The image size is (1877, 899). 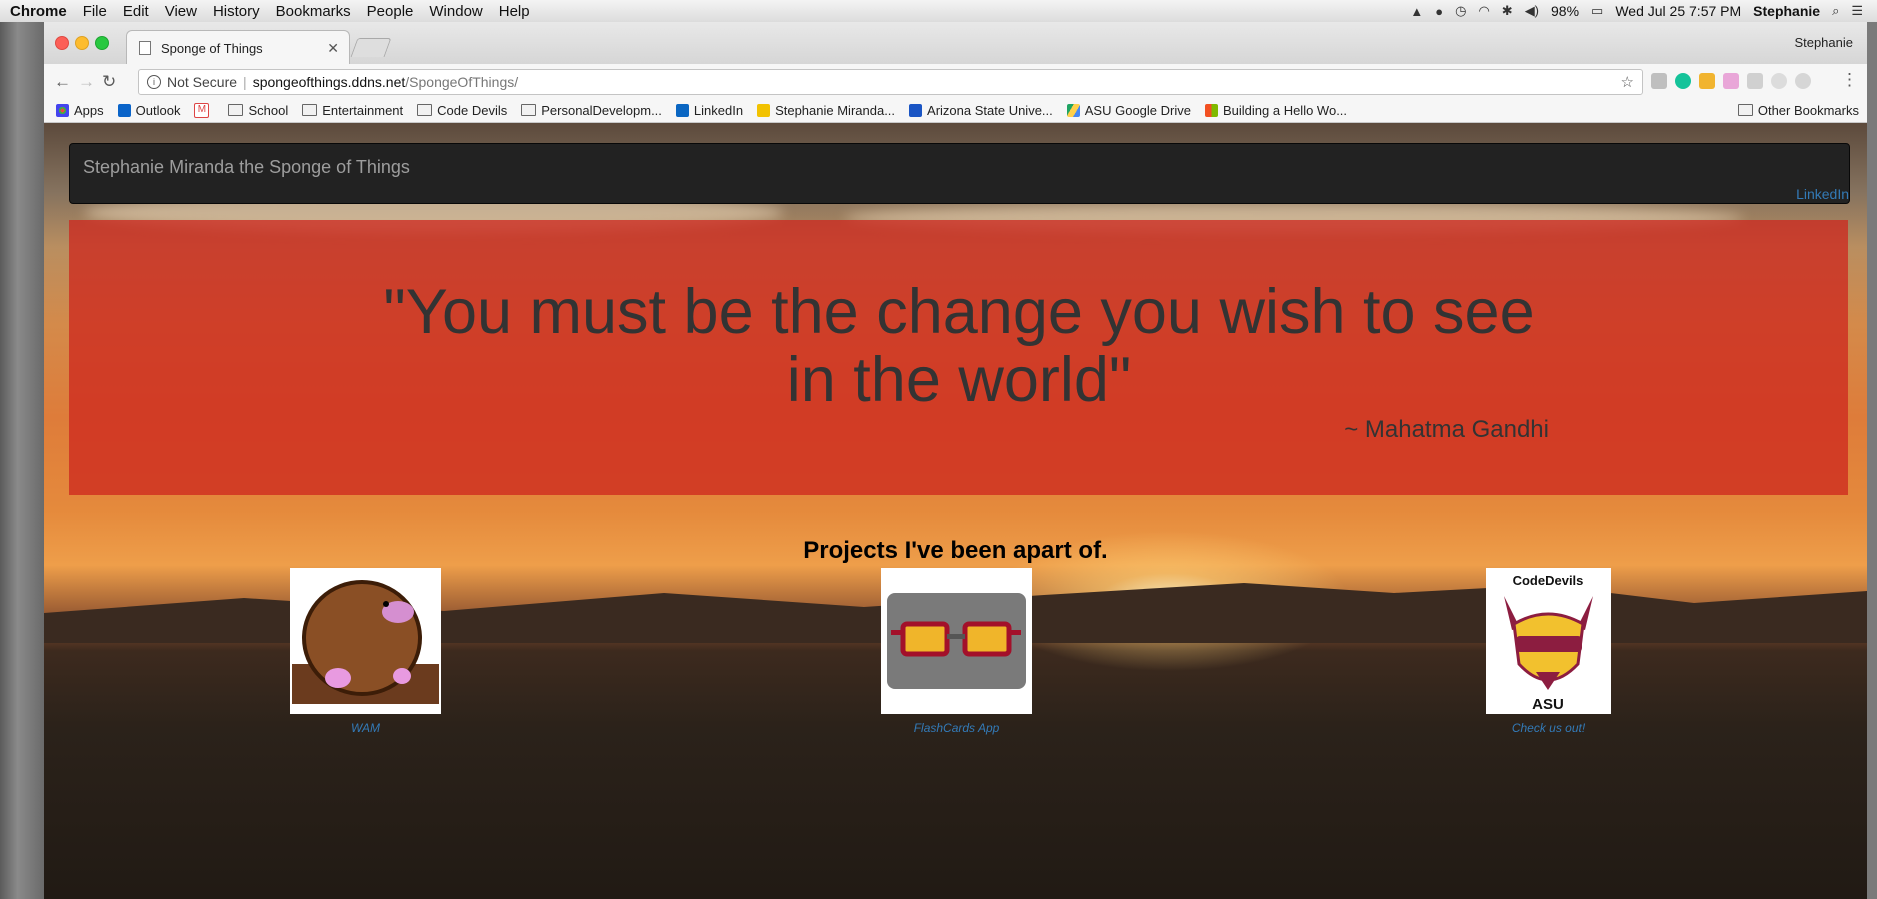 I want to click on outlook-icon, so click(x=124, y=110).